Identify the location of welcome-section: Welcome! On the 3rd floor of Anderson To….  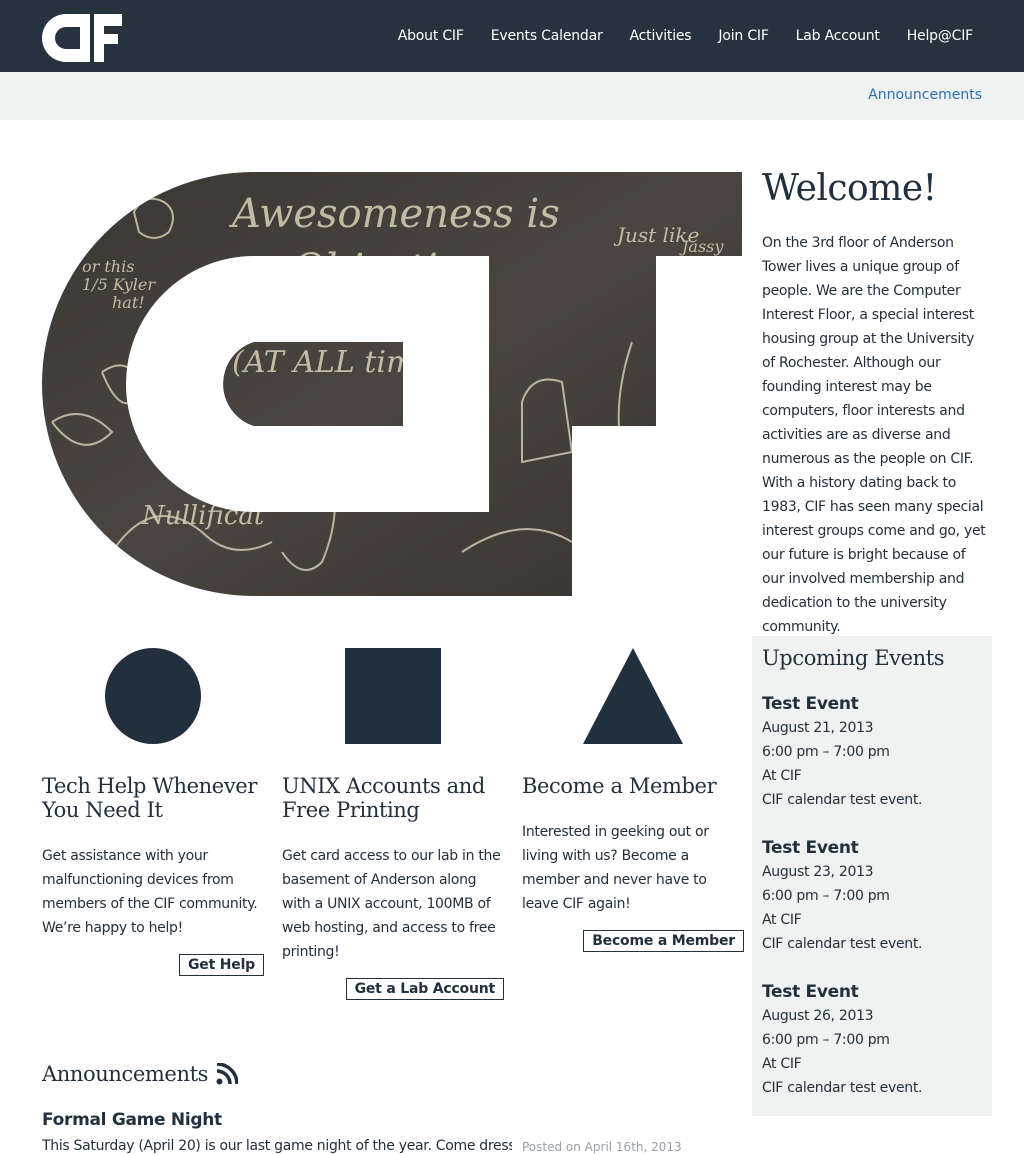
(875, 403).